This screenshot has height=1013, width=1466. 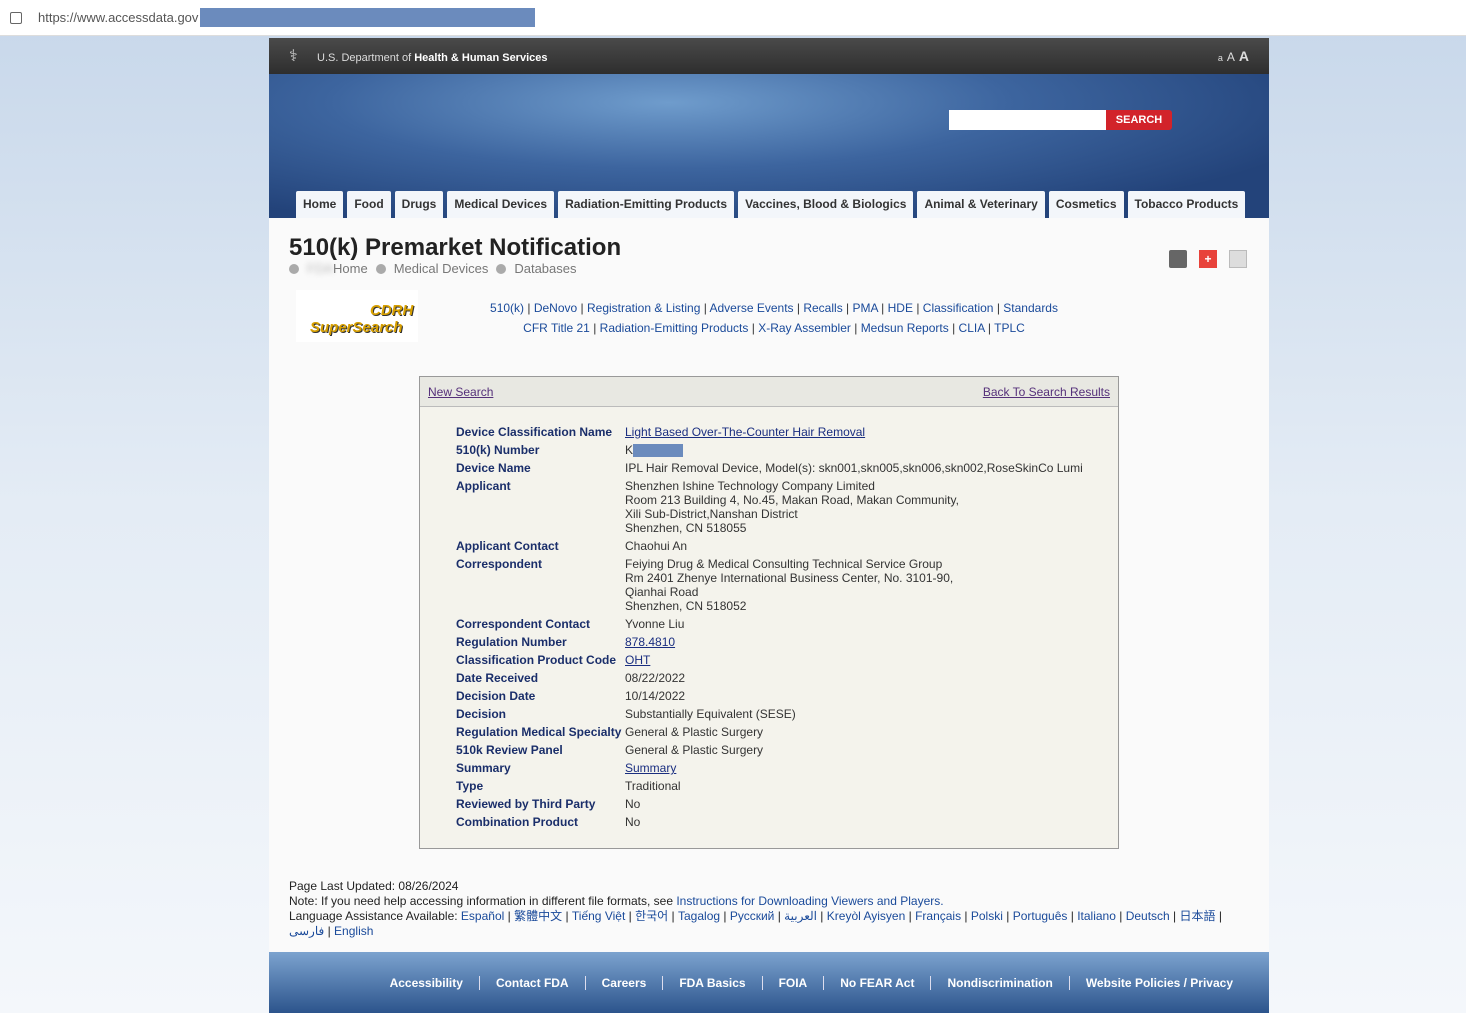 I want to click on language-link: 繁體中文, so click(x=538, y=916).